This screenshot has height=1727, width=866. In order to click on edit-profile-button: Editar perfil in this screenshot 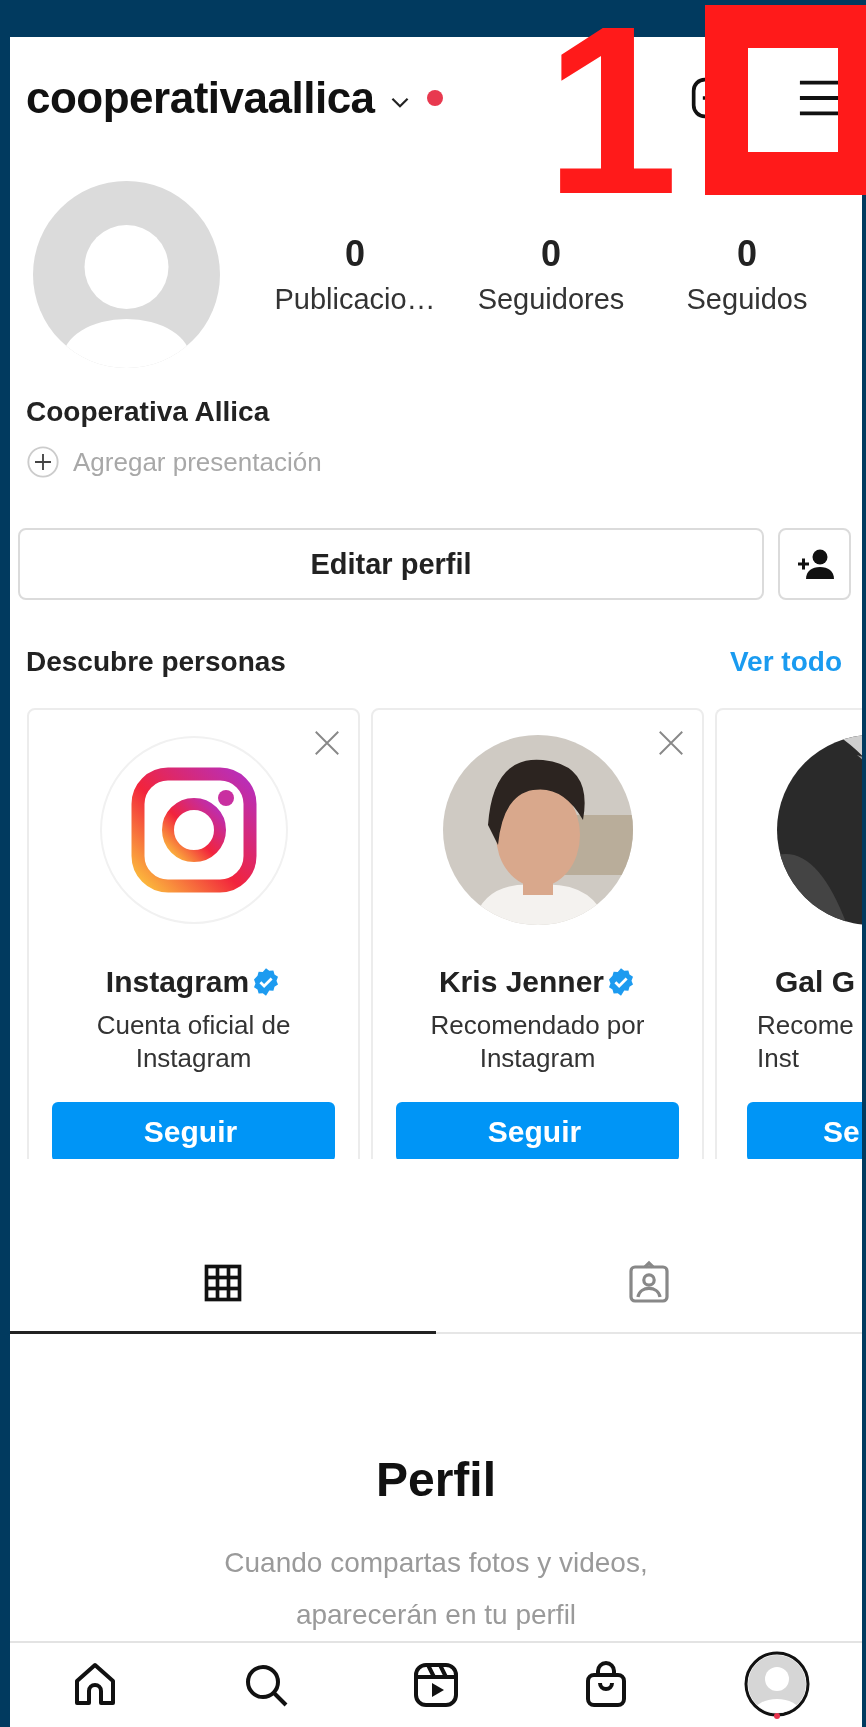, I will do `click(391, 564)`.